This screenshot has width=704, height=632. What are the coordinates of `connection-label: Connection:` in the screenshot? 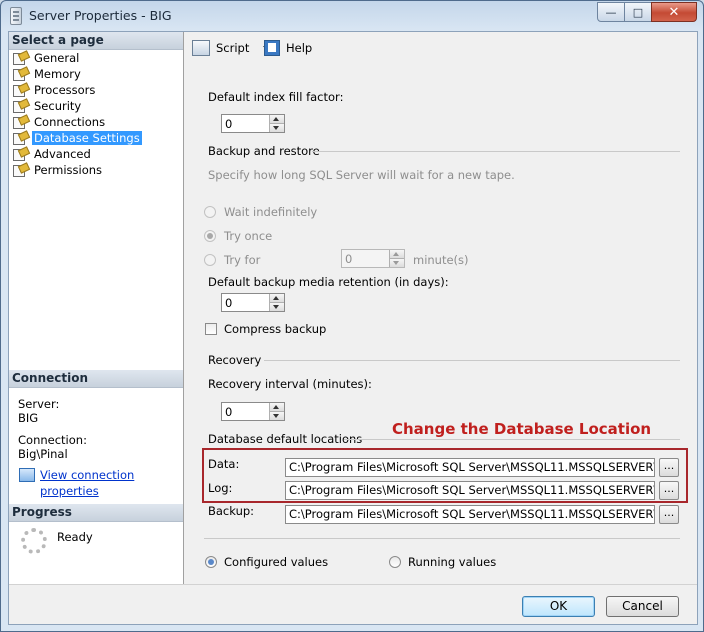 It's located at (52, 440).